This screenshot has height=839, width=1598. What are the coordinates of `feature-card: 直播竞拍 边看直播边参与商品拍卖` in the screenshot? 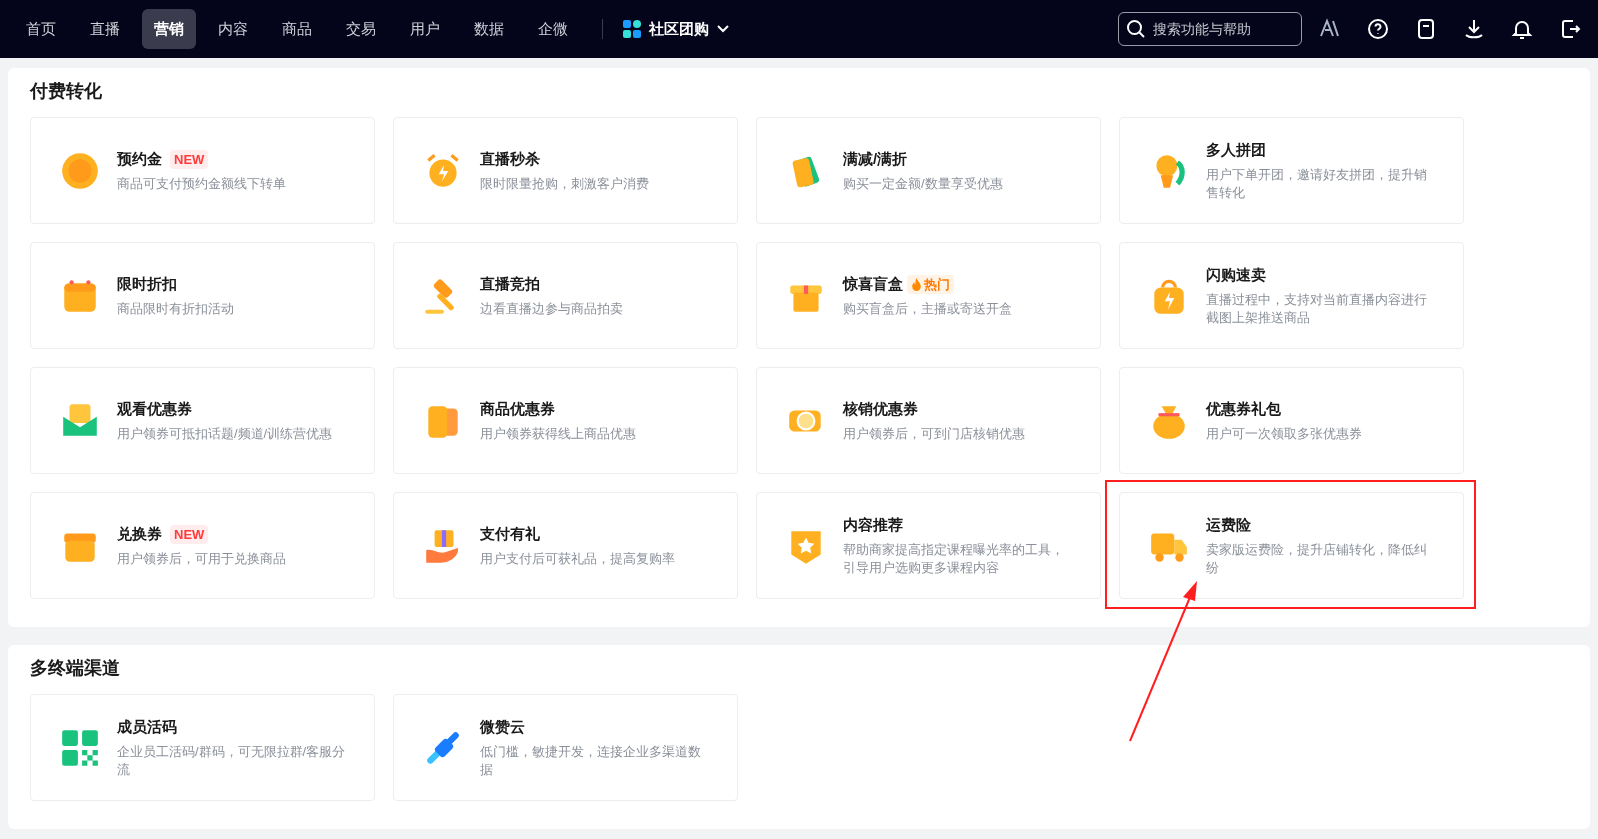 It's located at (565, 295).